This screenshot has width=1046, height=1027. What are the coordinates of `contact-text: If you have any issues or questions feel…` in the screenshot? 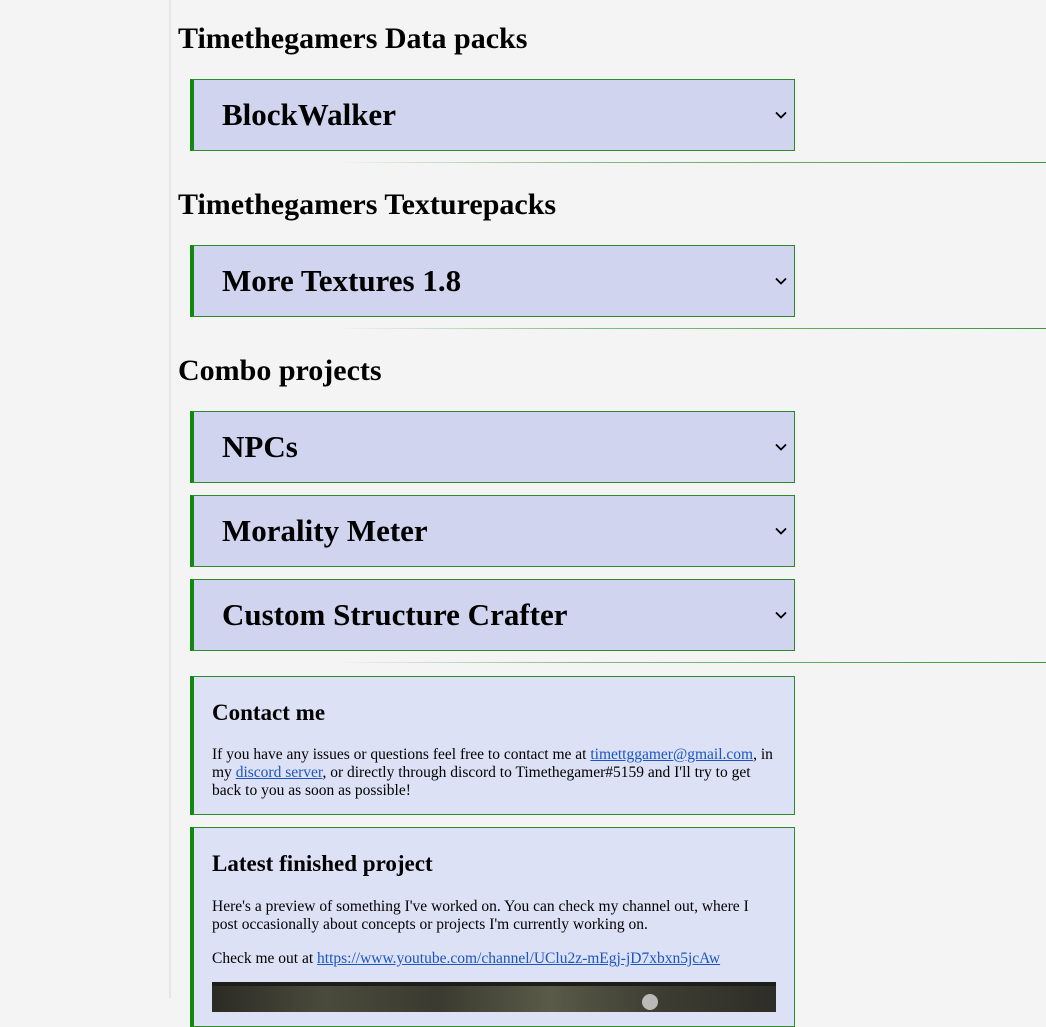 It's located at (494, 773).